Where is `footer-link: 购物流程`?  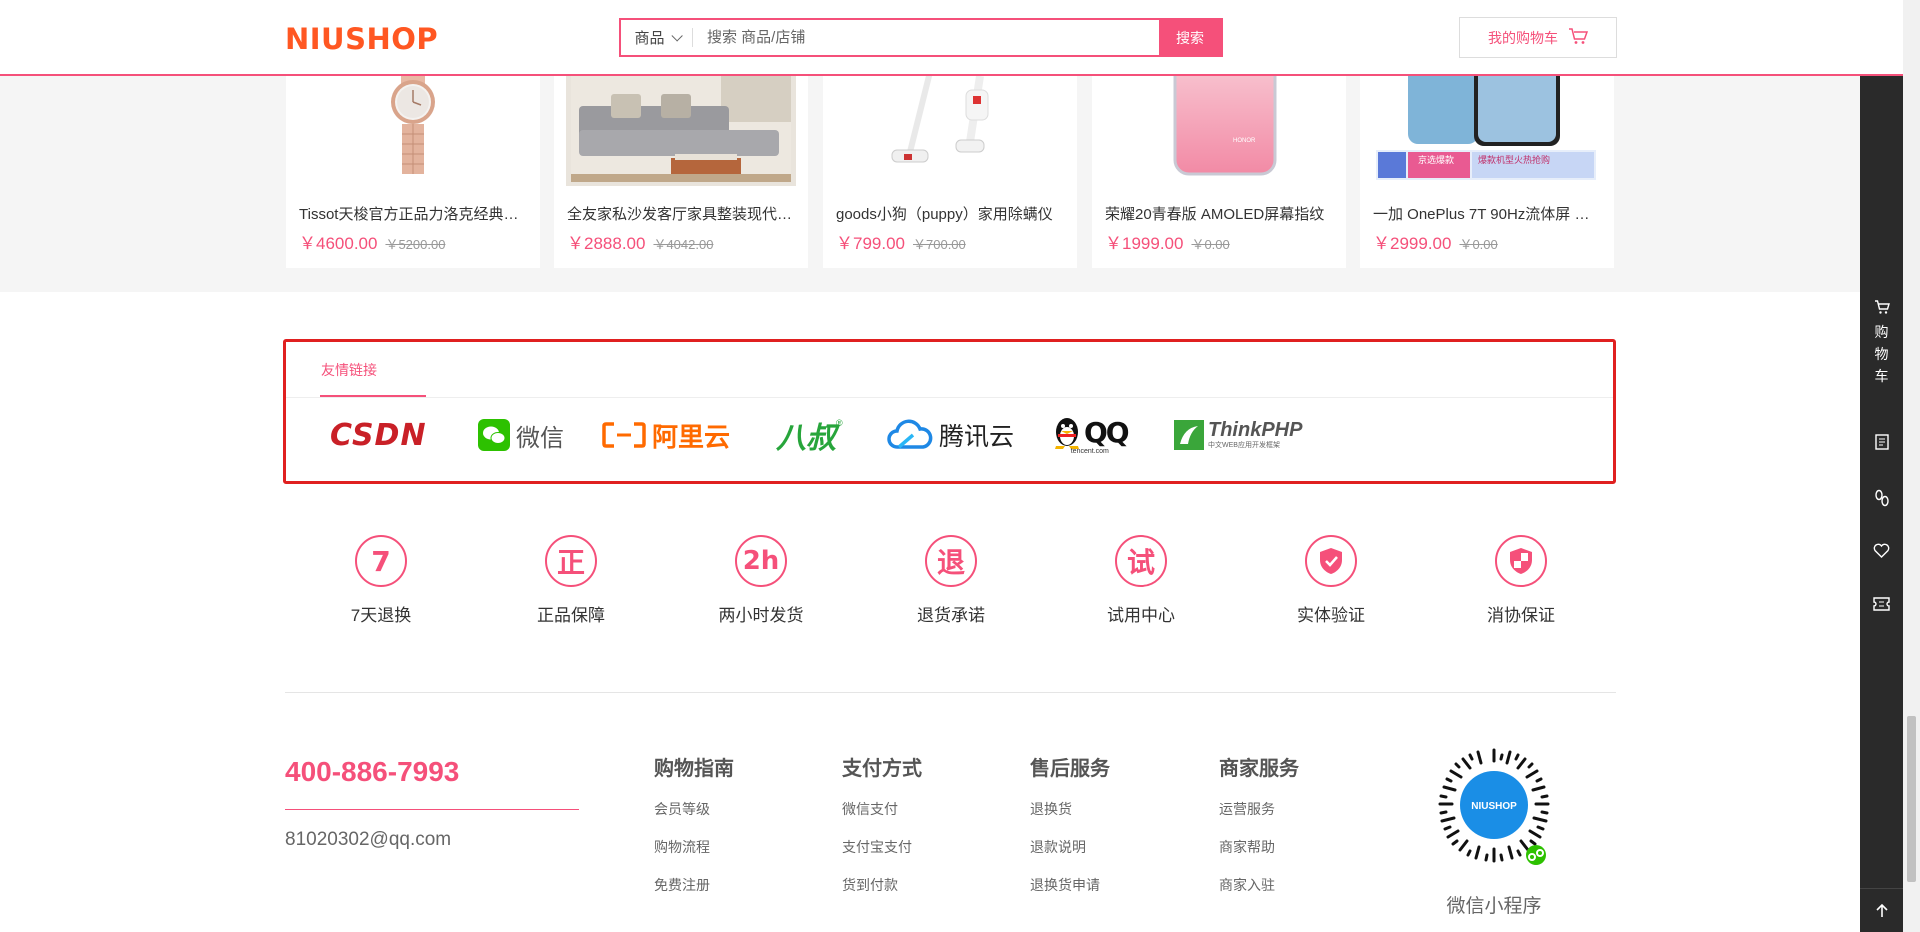
footer-link: 购物流程 is located at coordinates (694, 847).